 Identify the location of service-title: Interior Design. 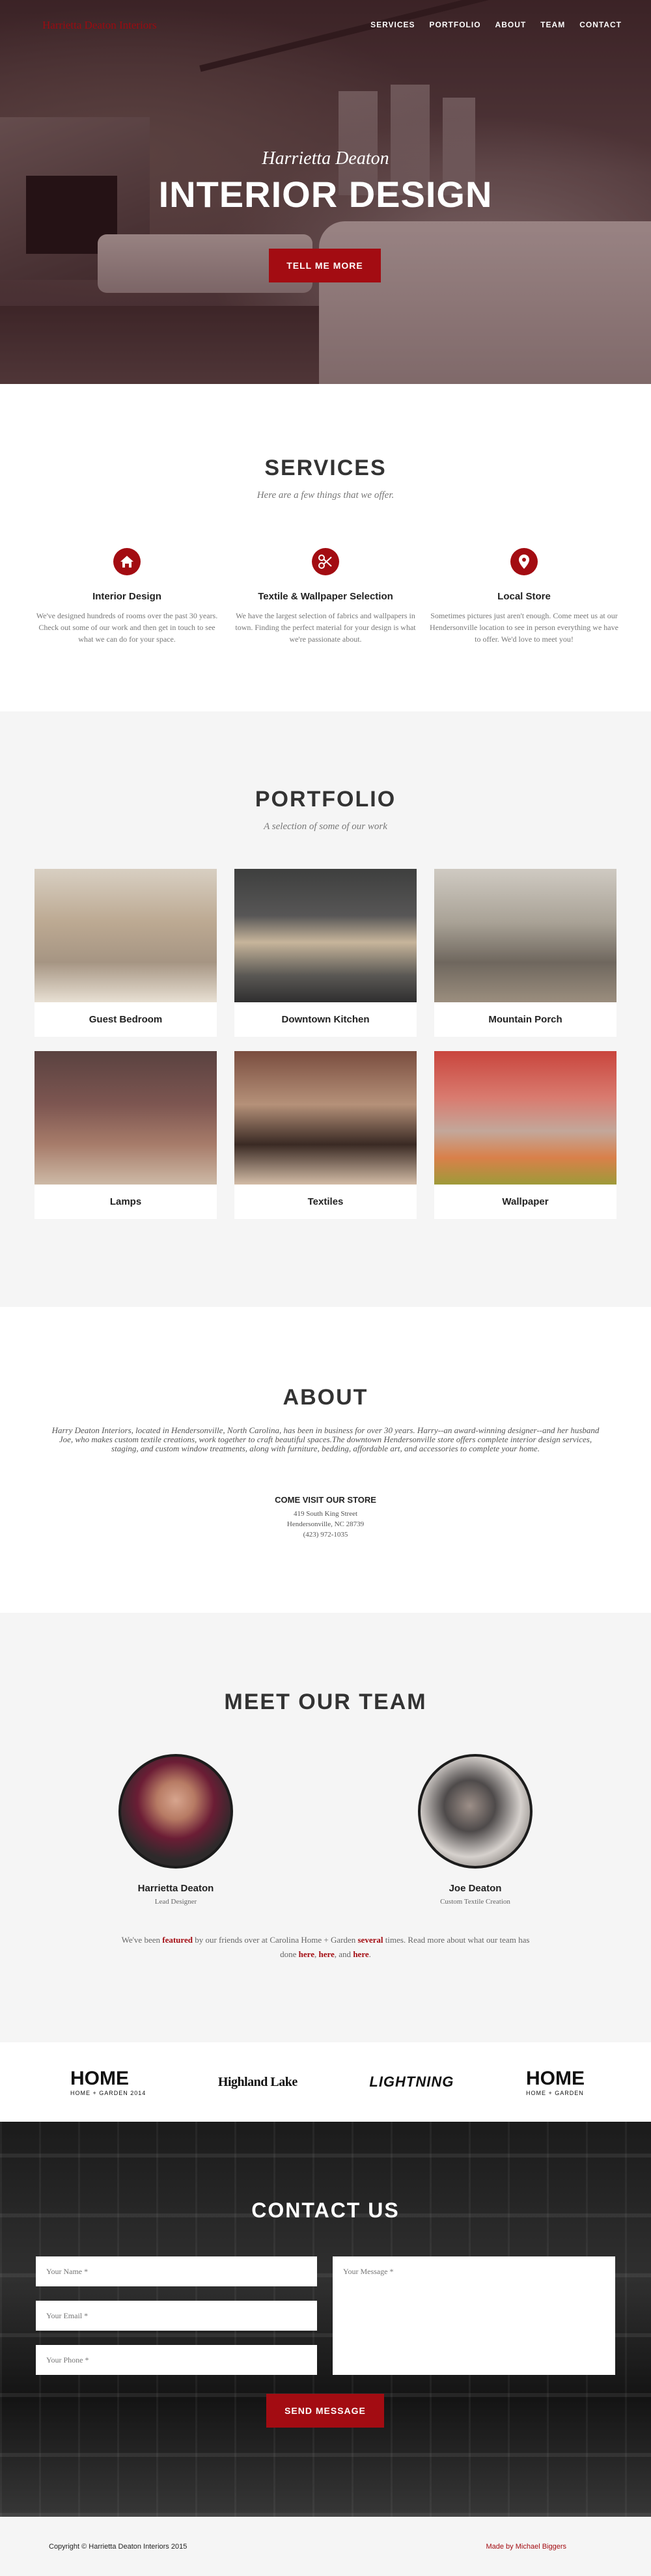
(126, 597).